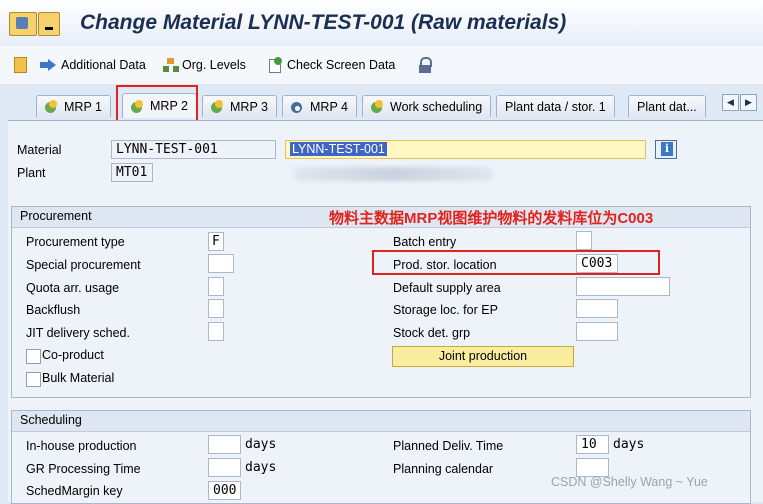  I want to click on tab-scroll-right-button: ▶, so click(748, 102).